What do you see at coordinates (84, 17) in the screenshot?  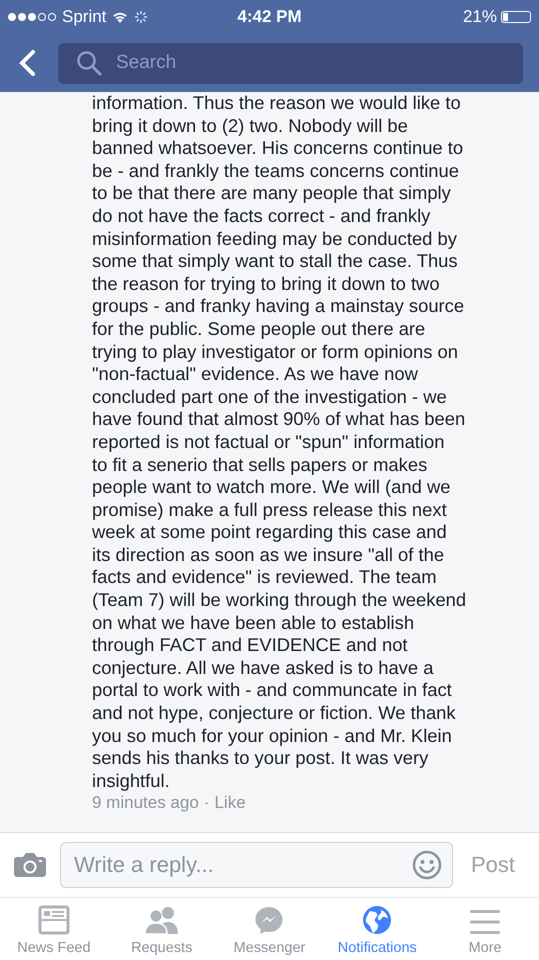 I see `carrier-name: Sprint` at bounding box center [84, 17].